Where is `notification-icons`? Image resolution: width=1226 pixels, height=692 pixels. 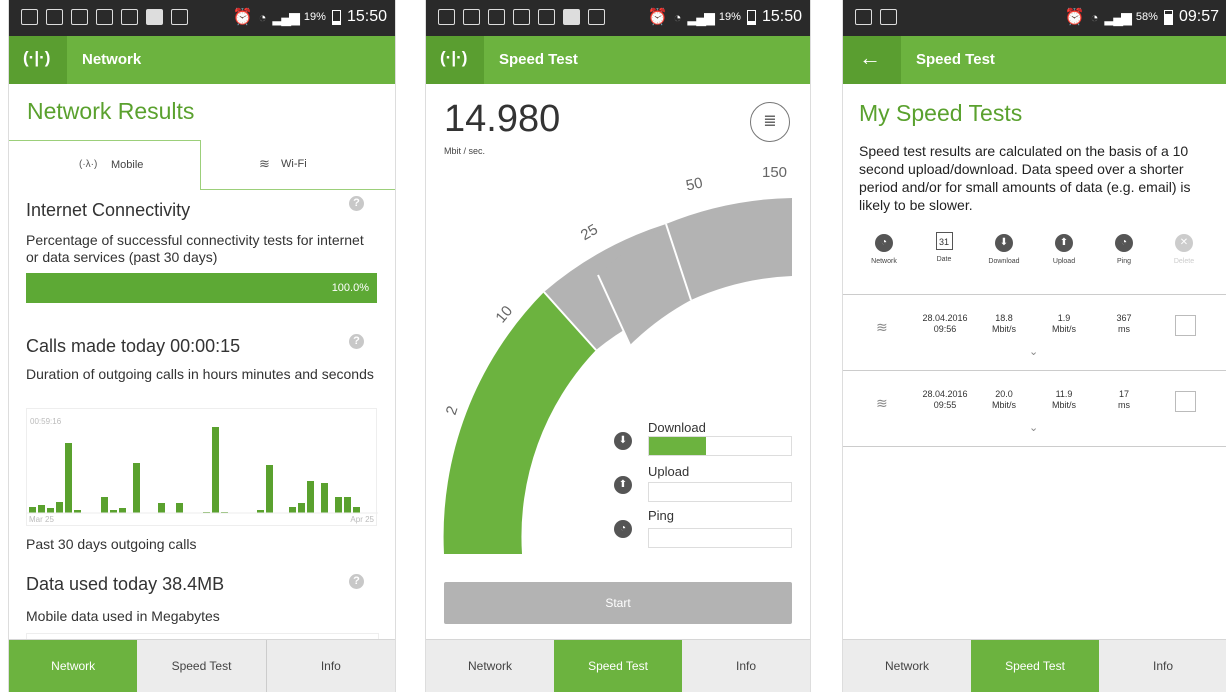 notification-icons is located at coordinates (521, 17).